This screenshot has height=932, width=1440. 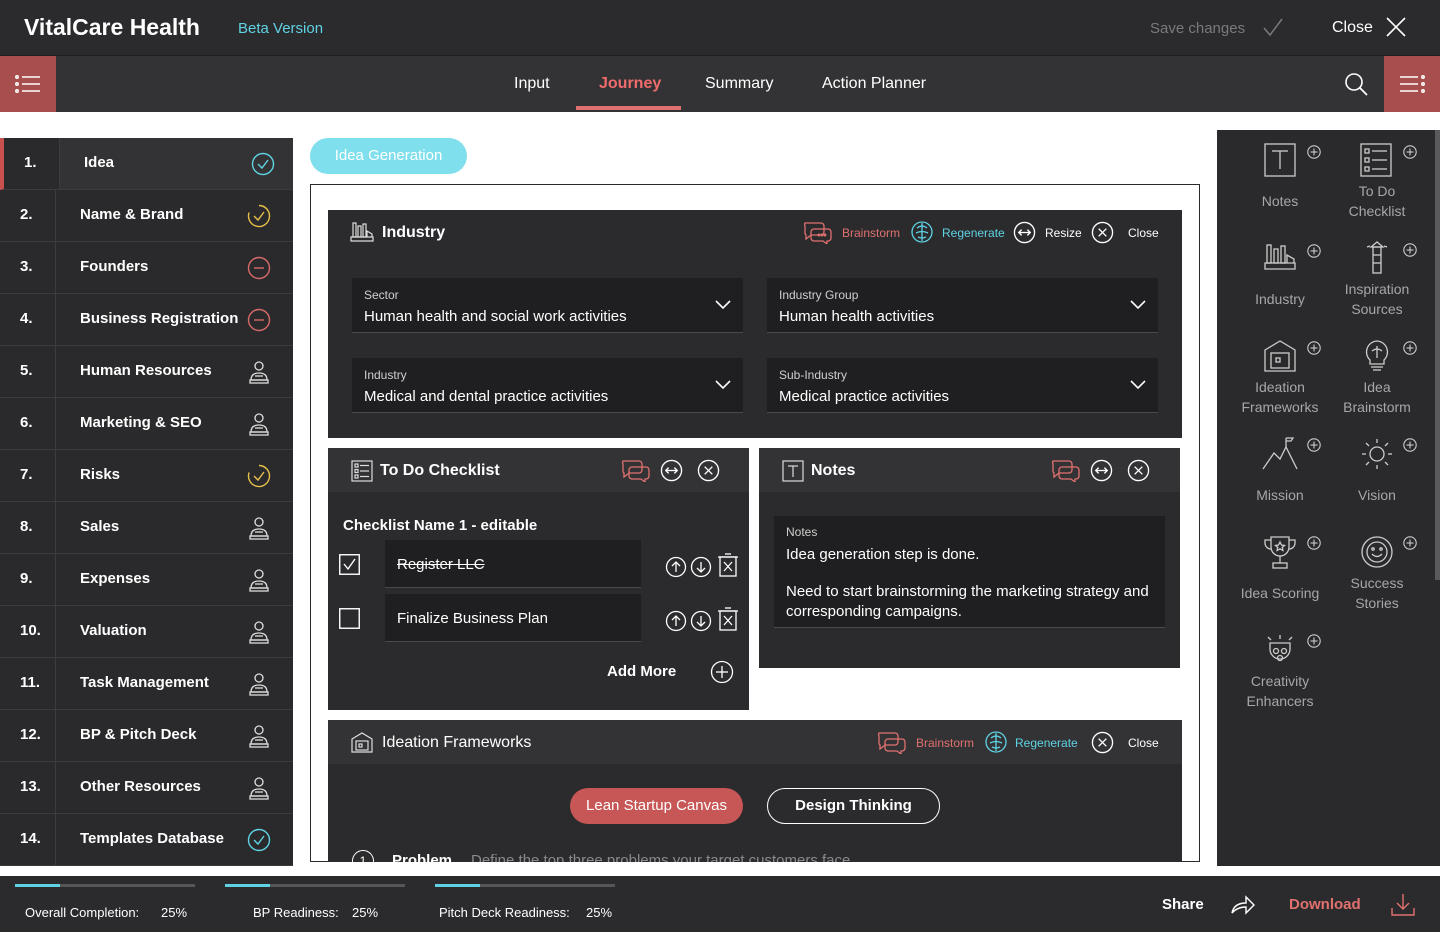 What do you see at coordinates (146, 632) in the screenshot?
I see `sidebar-item: 10. Valuation` at bounding box center [146, 632].